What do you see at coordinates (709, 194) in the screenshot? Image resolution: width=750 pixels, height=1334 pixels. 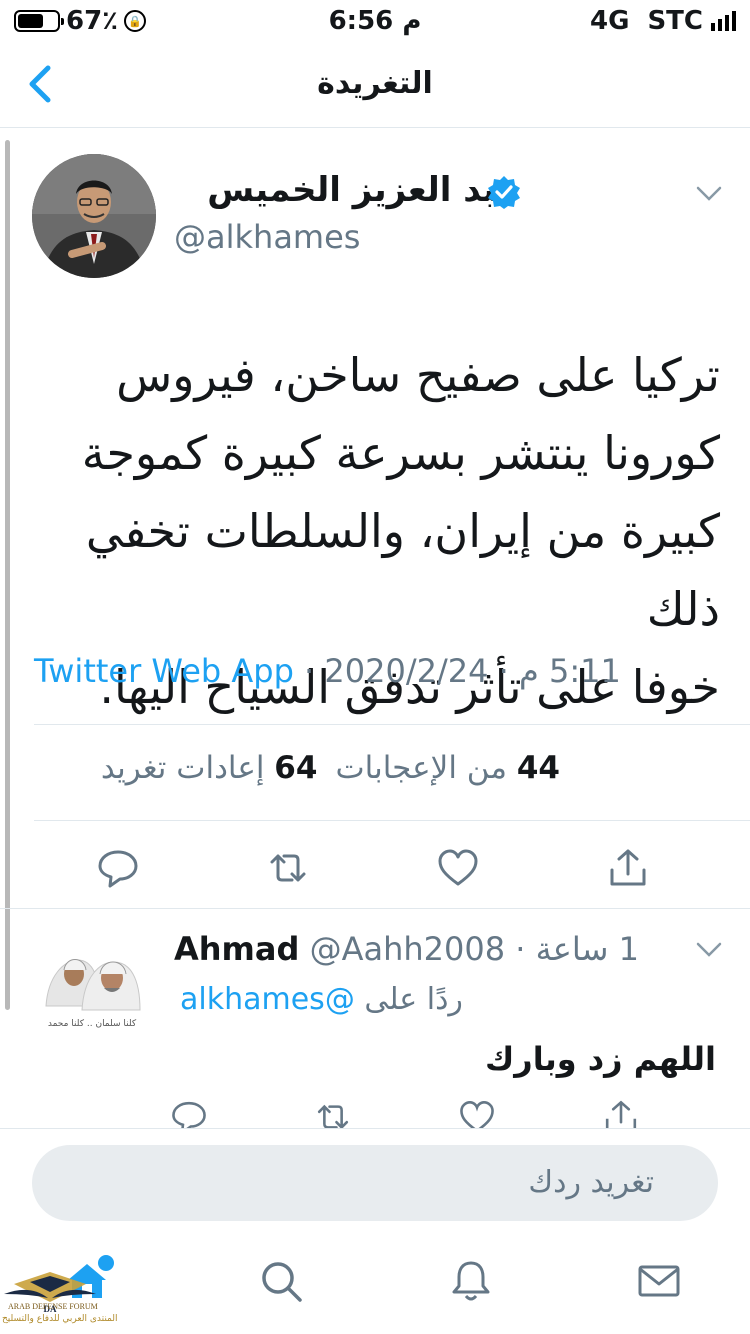 I see `tweet-options-chevron-icon` at bounding box center [709, 194].